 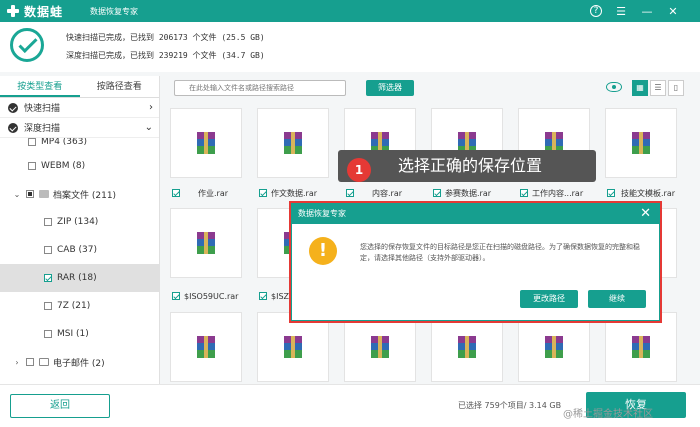 I want to click on tree-item-label: MP4 (363), so click(x=64, y=142).